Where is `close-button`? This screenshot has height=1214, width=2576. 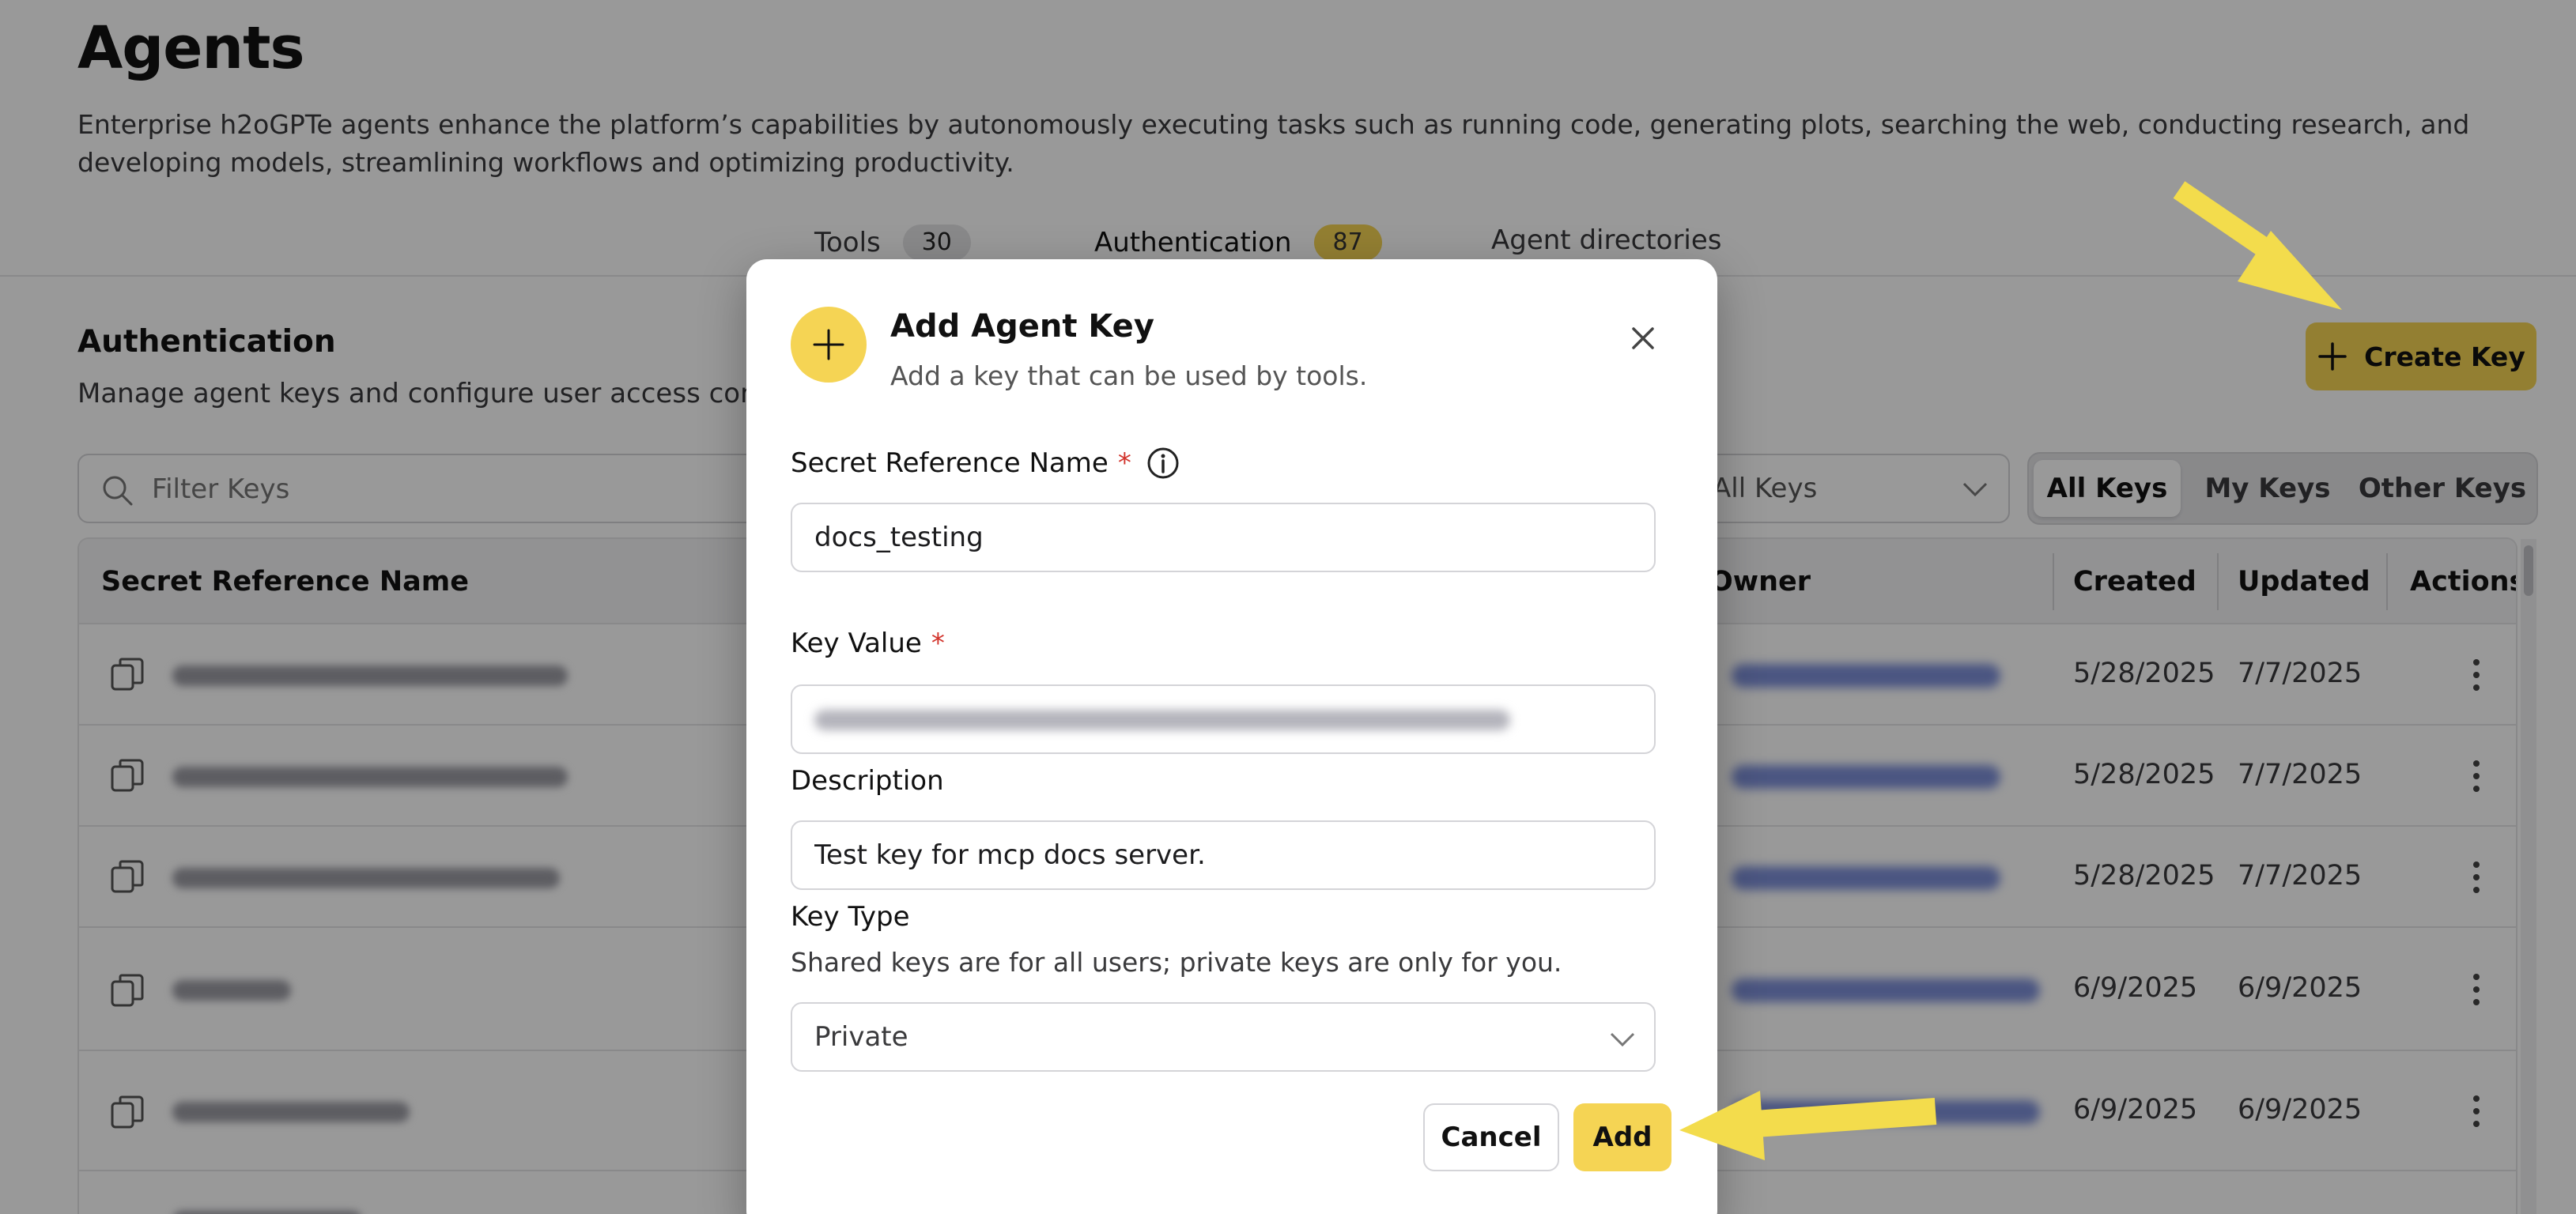 close-button is located at coordinates (1643, 338).